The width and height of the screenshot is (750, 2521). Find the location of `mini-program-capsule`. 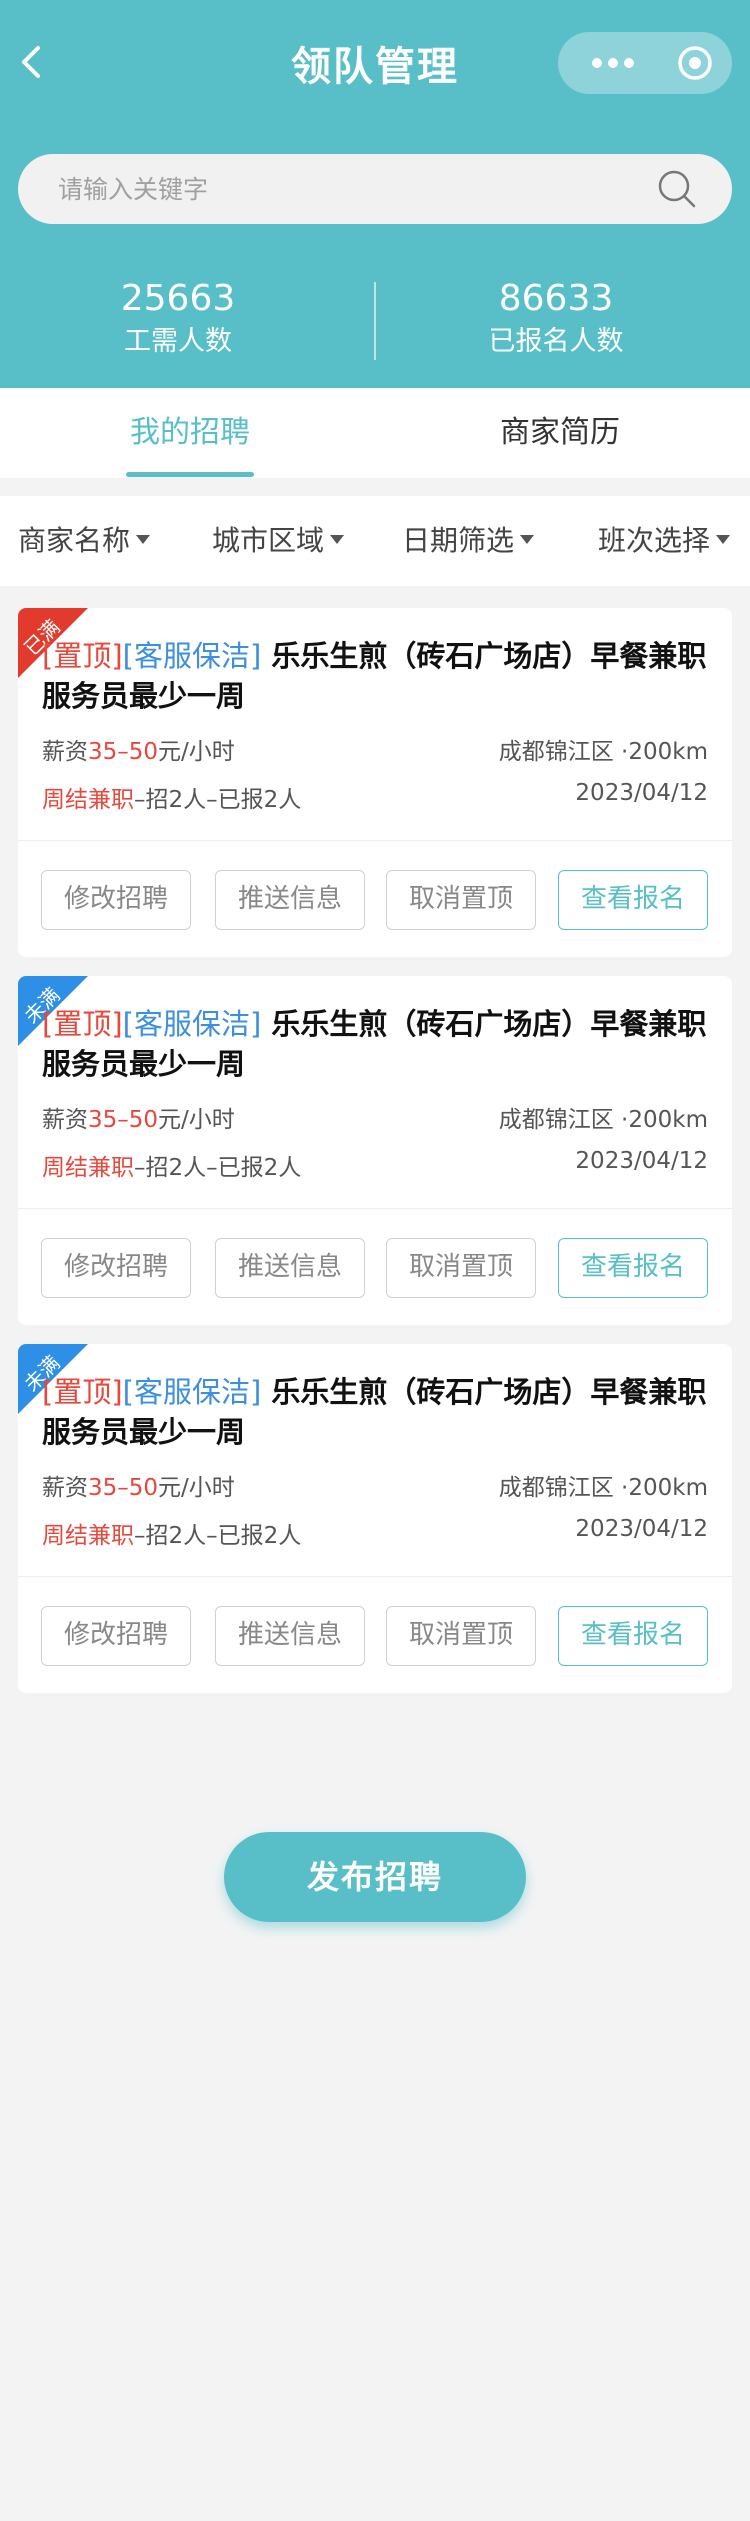

mini-program-capsule is located at coordinates (645, 63).